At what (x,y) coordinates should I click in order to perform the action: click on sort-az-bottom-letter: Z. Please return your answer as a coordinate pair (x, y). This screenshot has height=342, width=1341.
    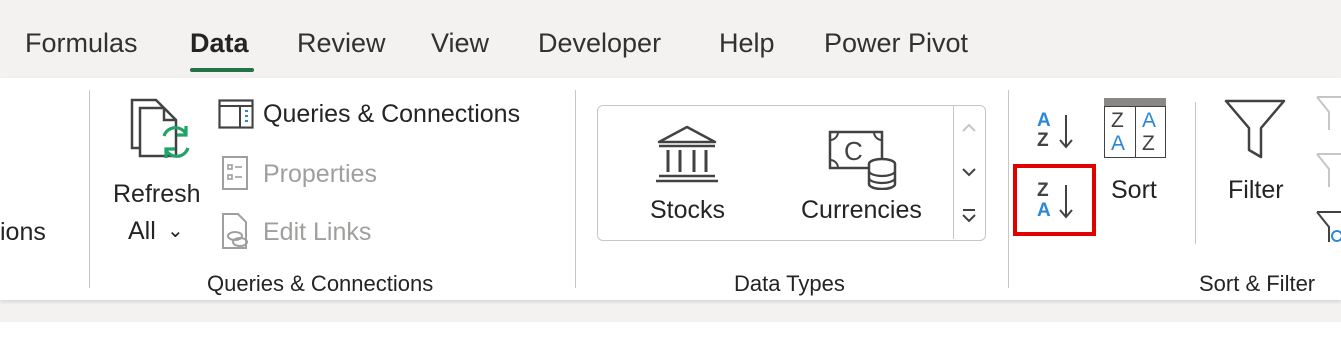
    Looking at the image, I should click on (1043, 140).